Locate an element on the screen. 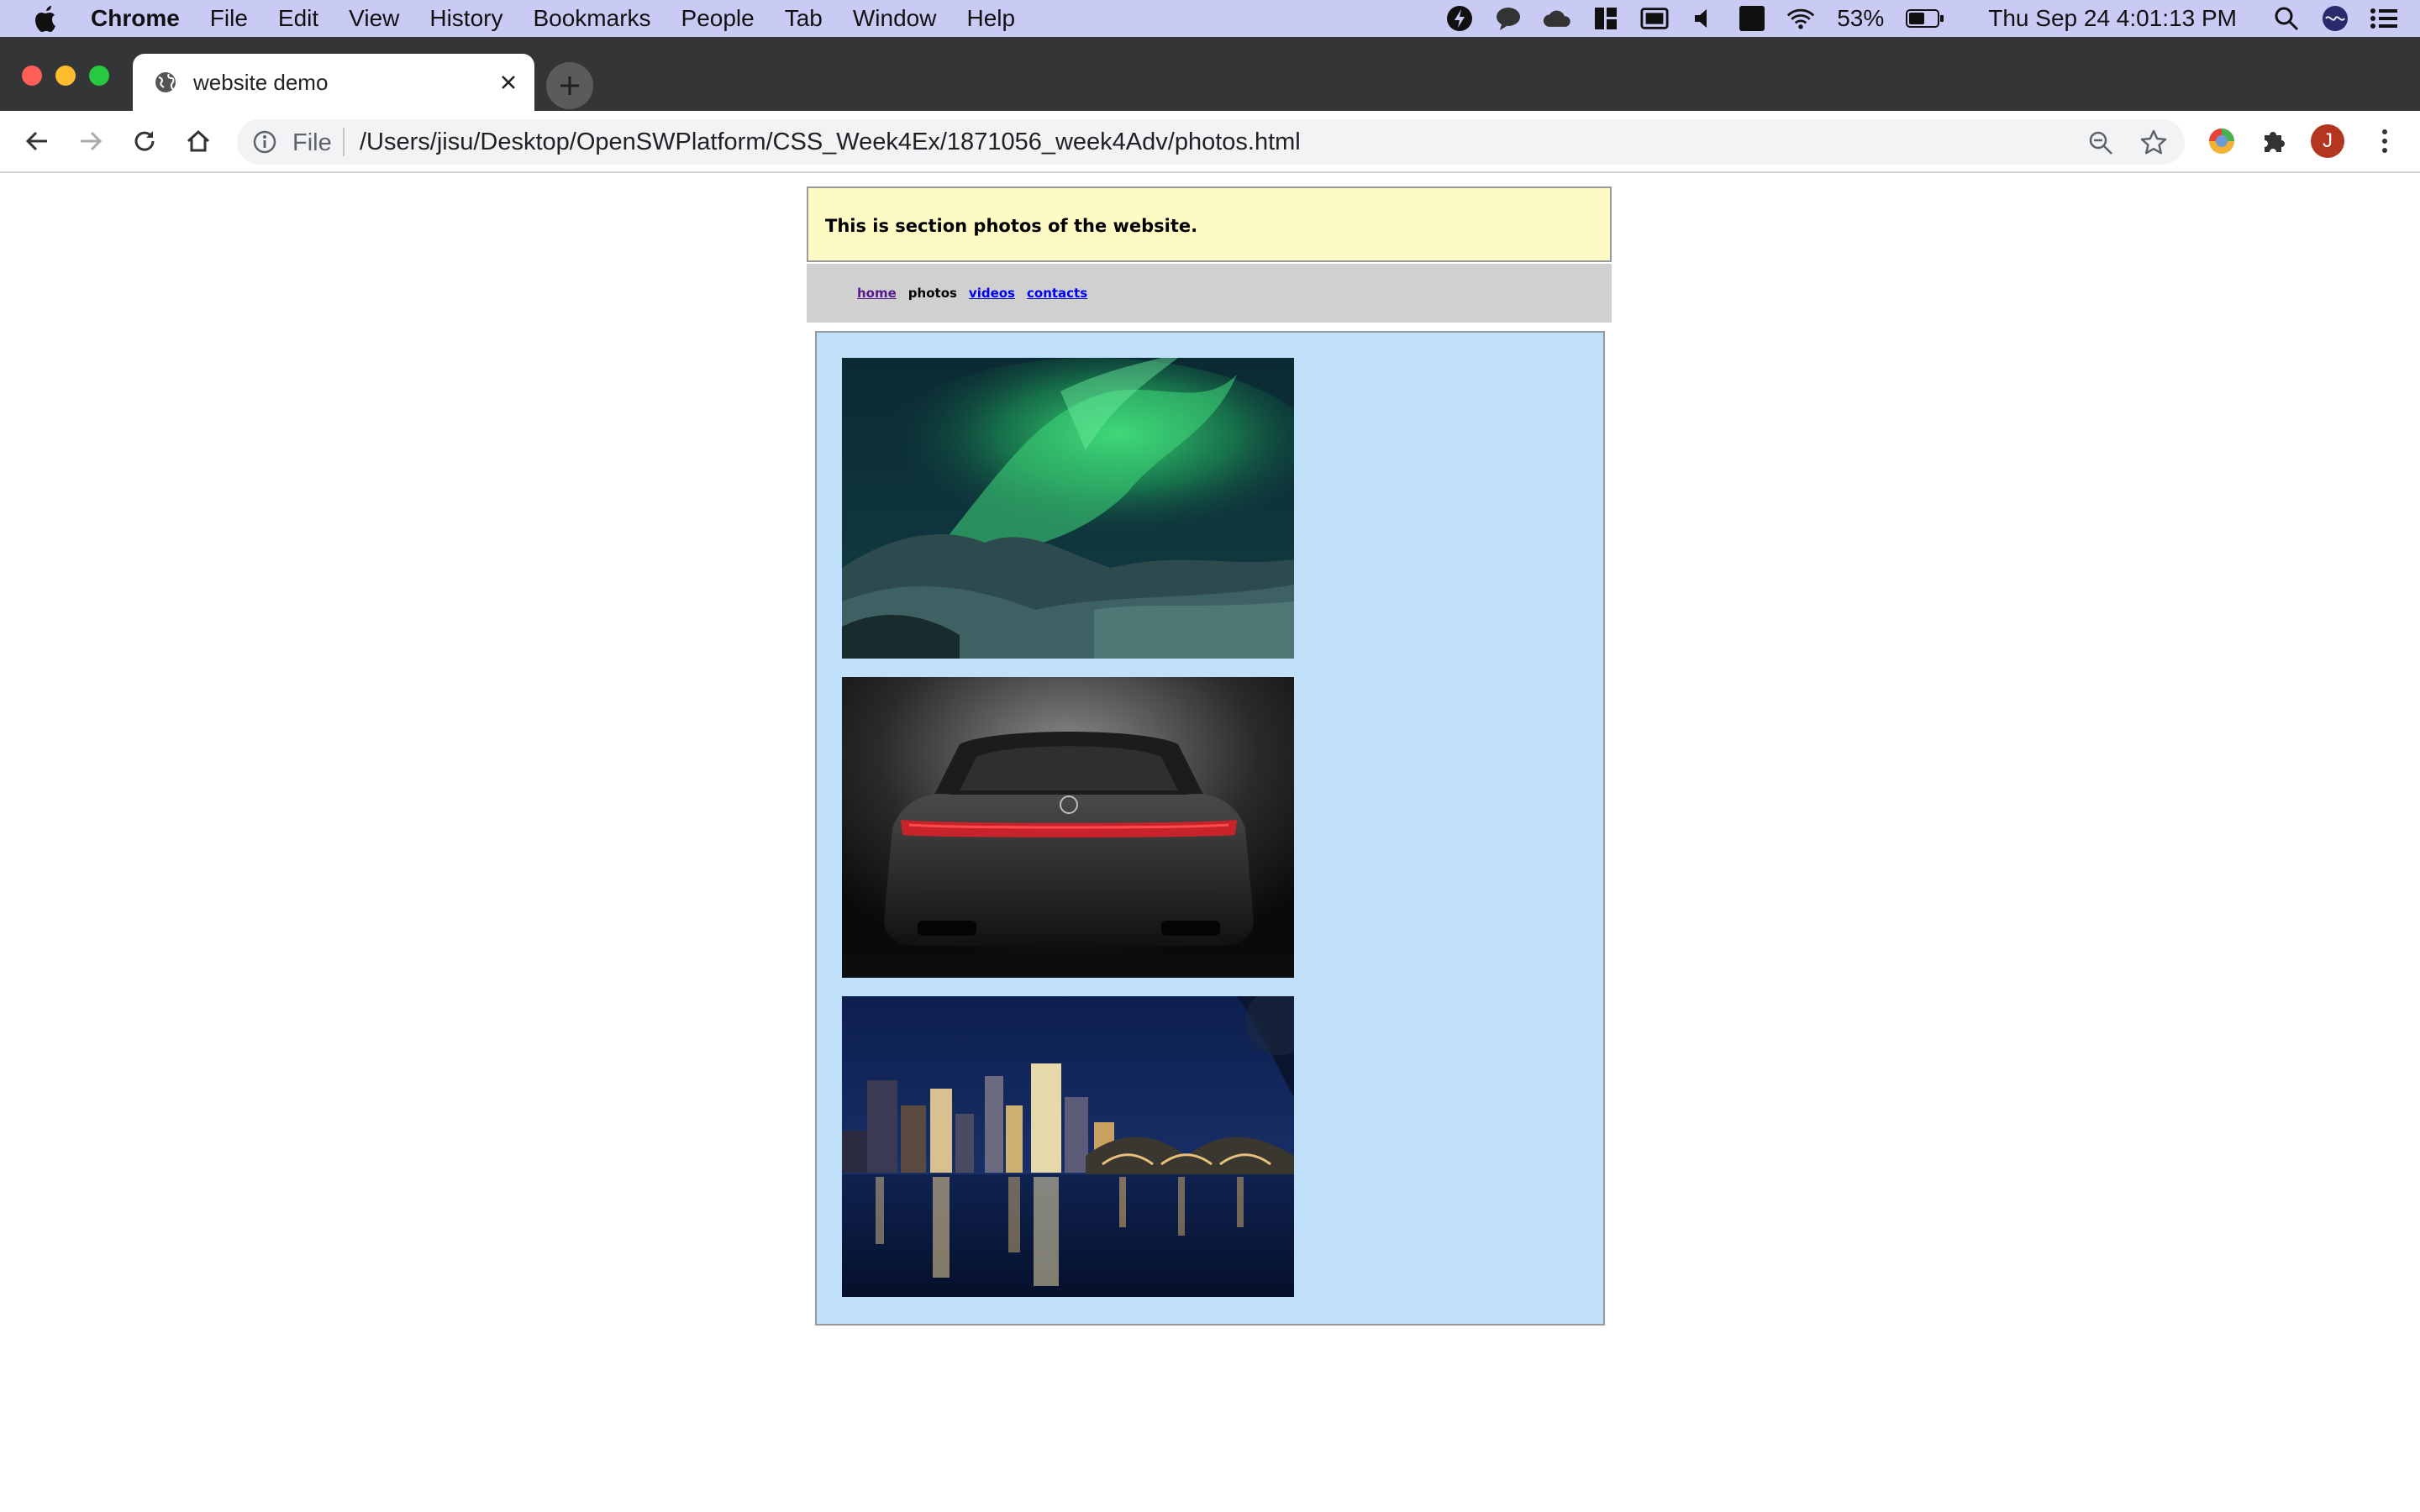 This screenshot has width=2420, height=1512. clock: Thu Sep 24 4:01:13 PM is located at coordinates (2112, 18).